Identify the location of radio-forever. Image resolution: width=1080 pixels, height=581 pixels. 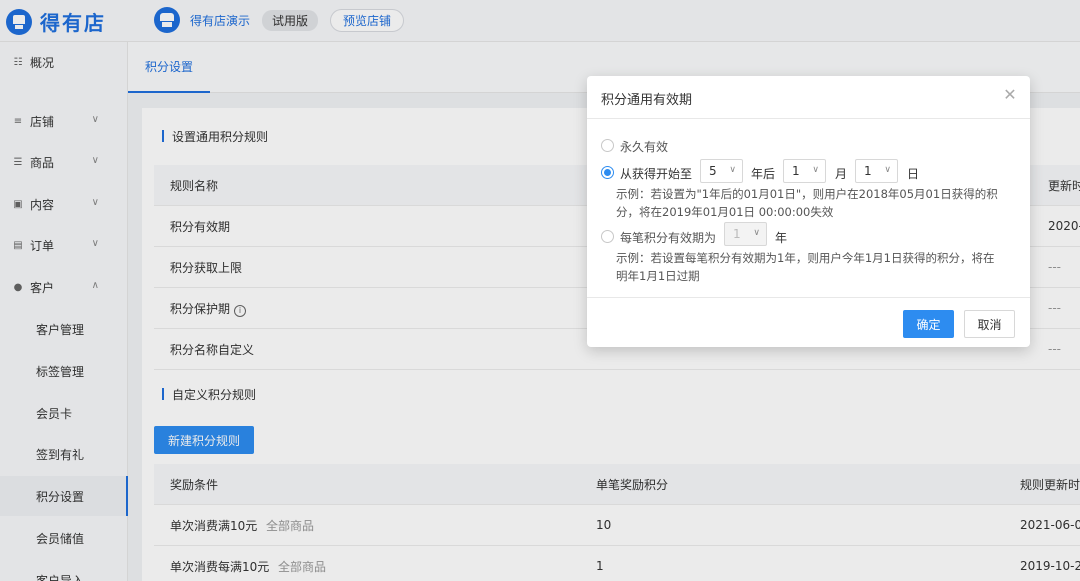
(607, 145).